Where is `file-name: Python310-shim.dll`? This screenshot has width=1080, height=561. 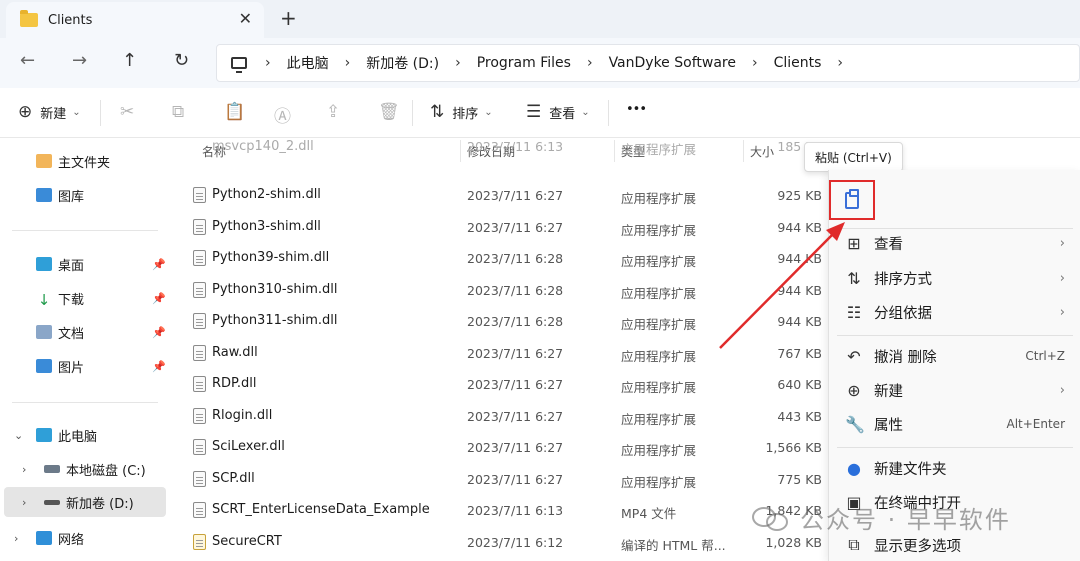 file-name: Python310-shim.dll is located at coordinates (275, 289).